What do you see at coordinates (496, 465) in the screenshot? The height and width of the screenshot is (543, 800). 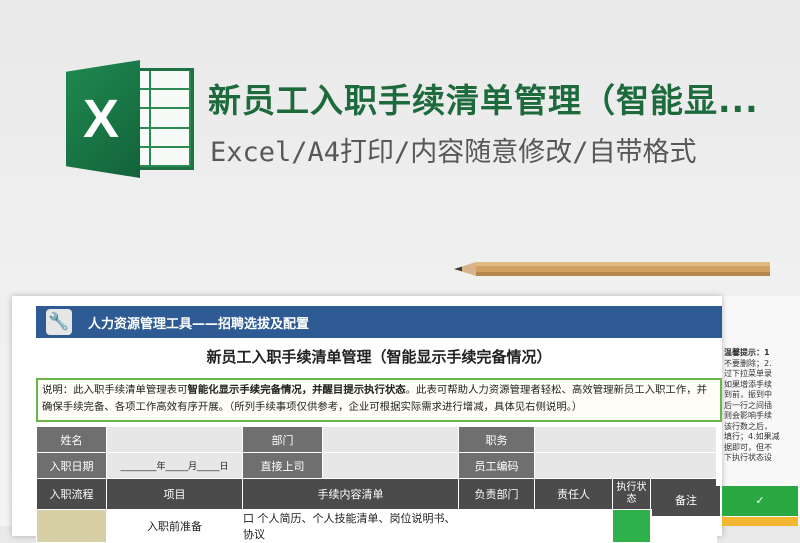 I see `emp-id-label: 员工编码` at bounding box center [496, 465].